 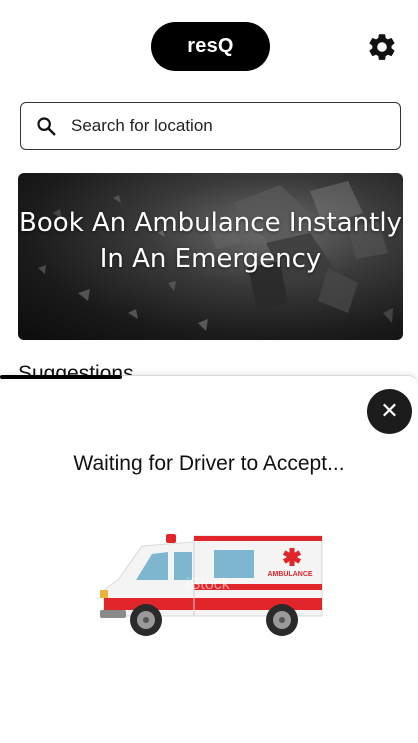 I want to click on sheet-handle, so click(x=61, y=377).